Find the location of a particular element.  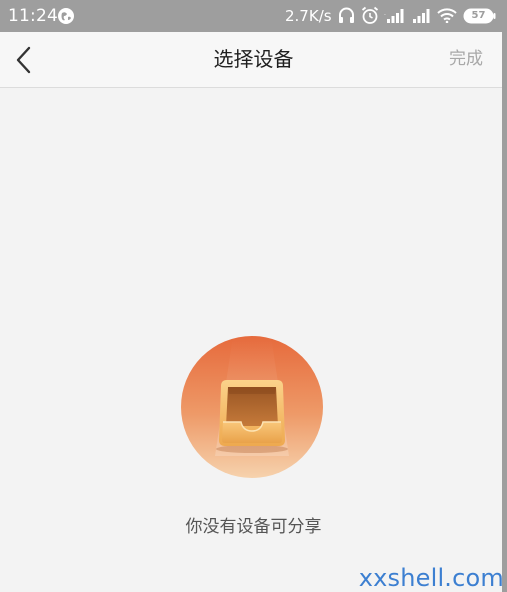

signal-icon is located at coordinates (421, 16).